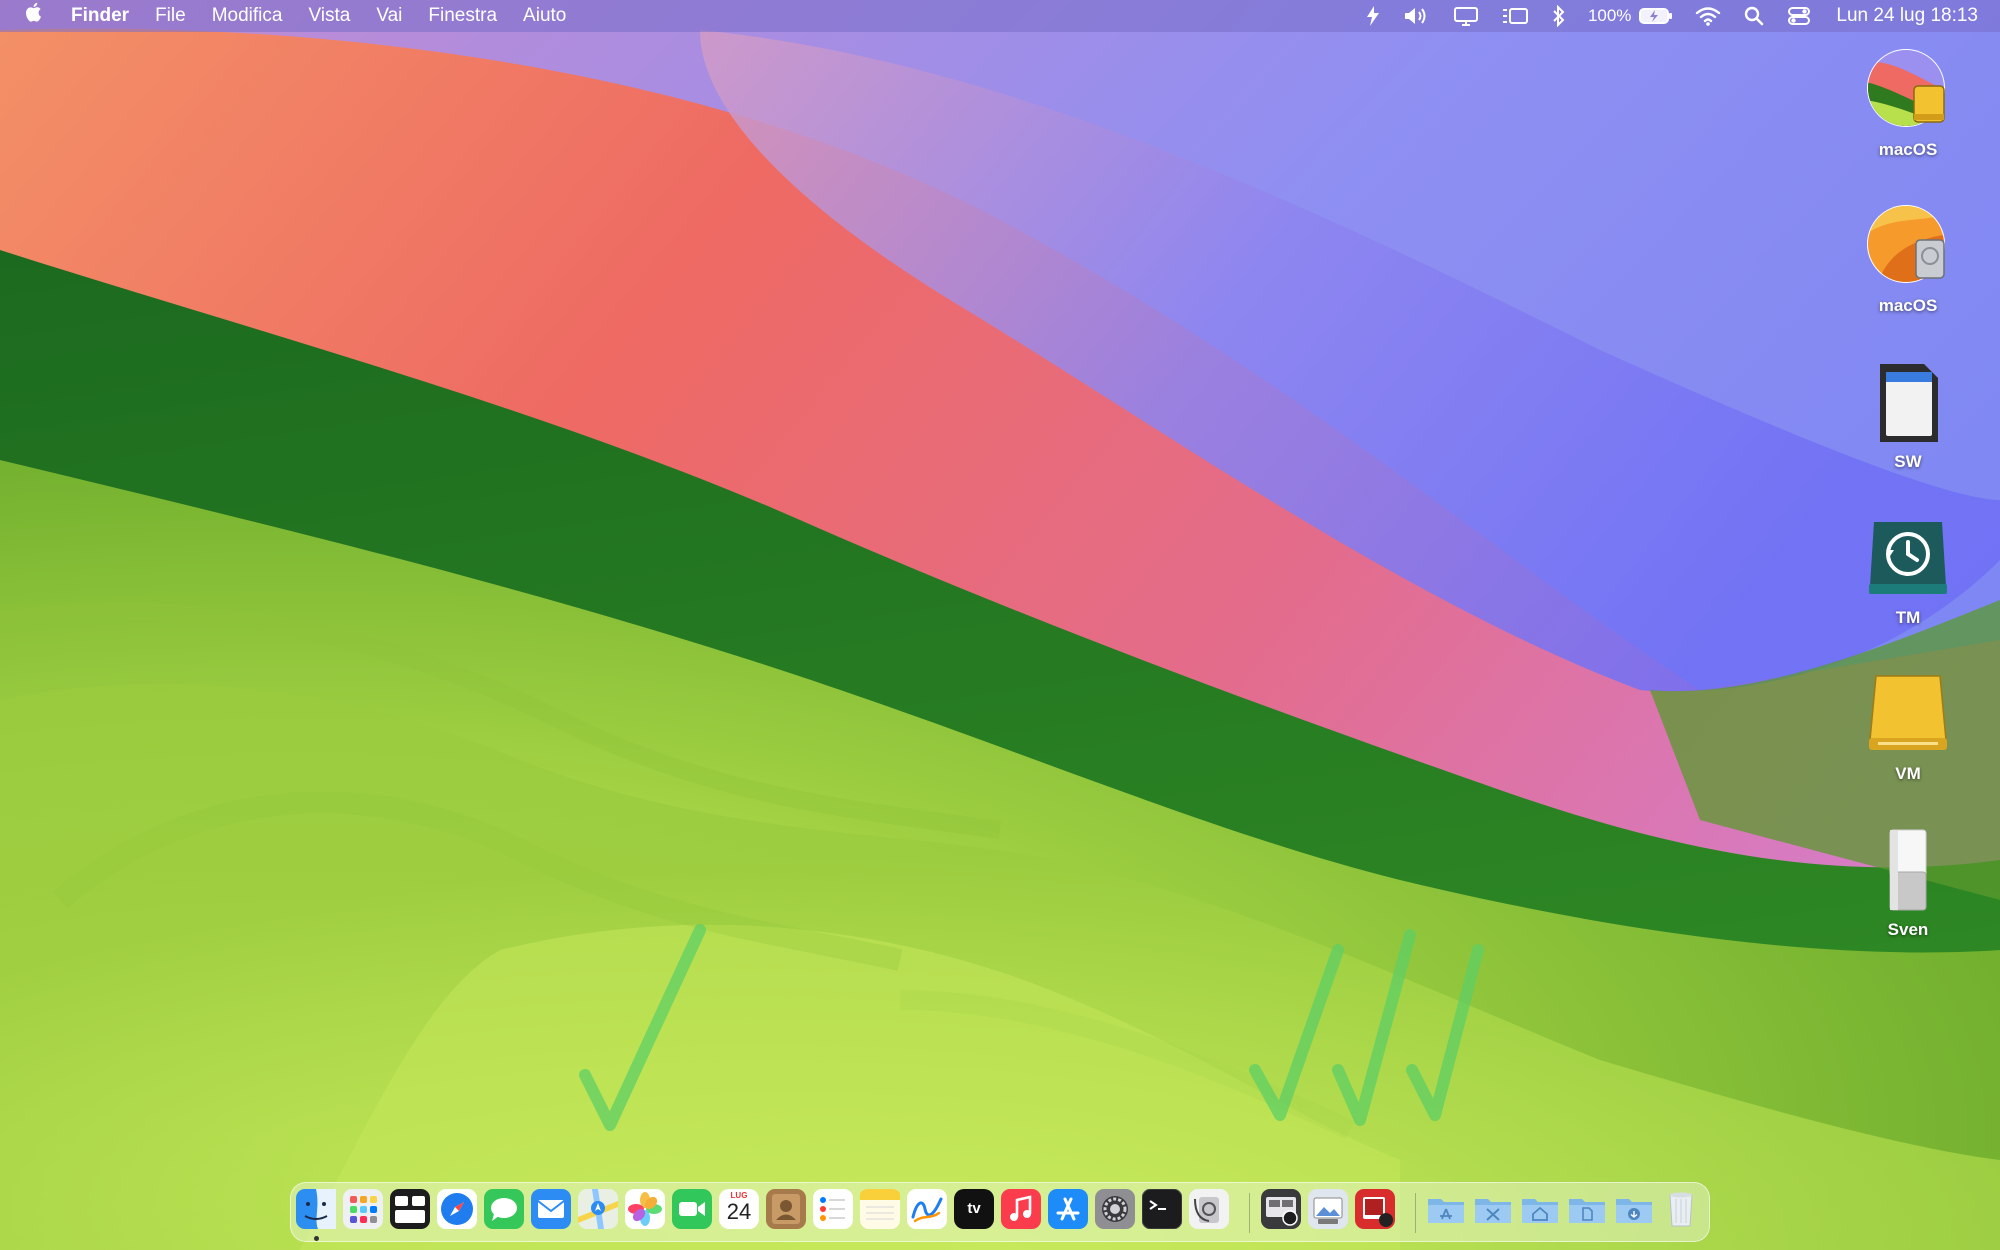 This screenshot has width=2000, height=1250. What do you see at coordinates (1908, 773) in the screenshot?
I see `desktop-icon-label: VM` at bounding box center [1908, 773].